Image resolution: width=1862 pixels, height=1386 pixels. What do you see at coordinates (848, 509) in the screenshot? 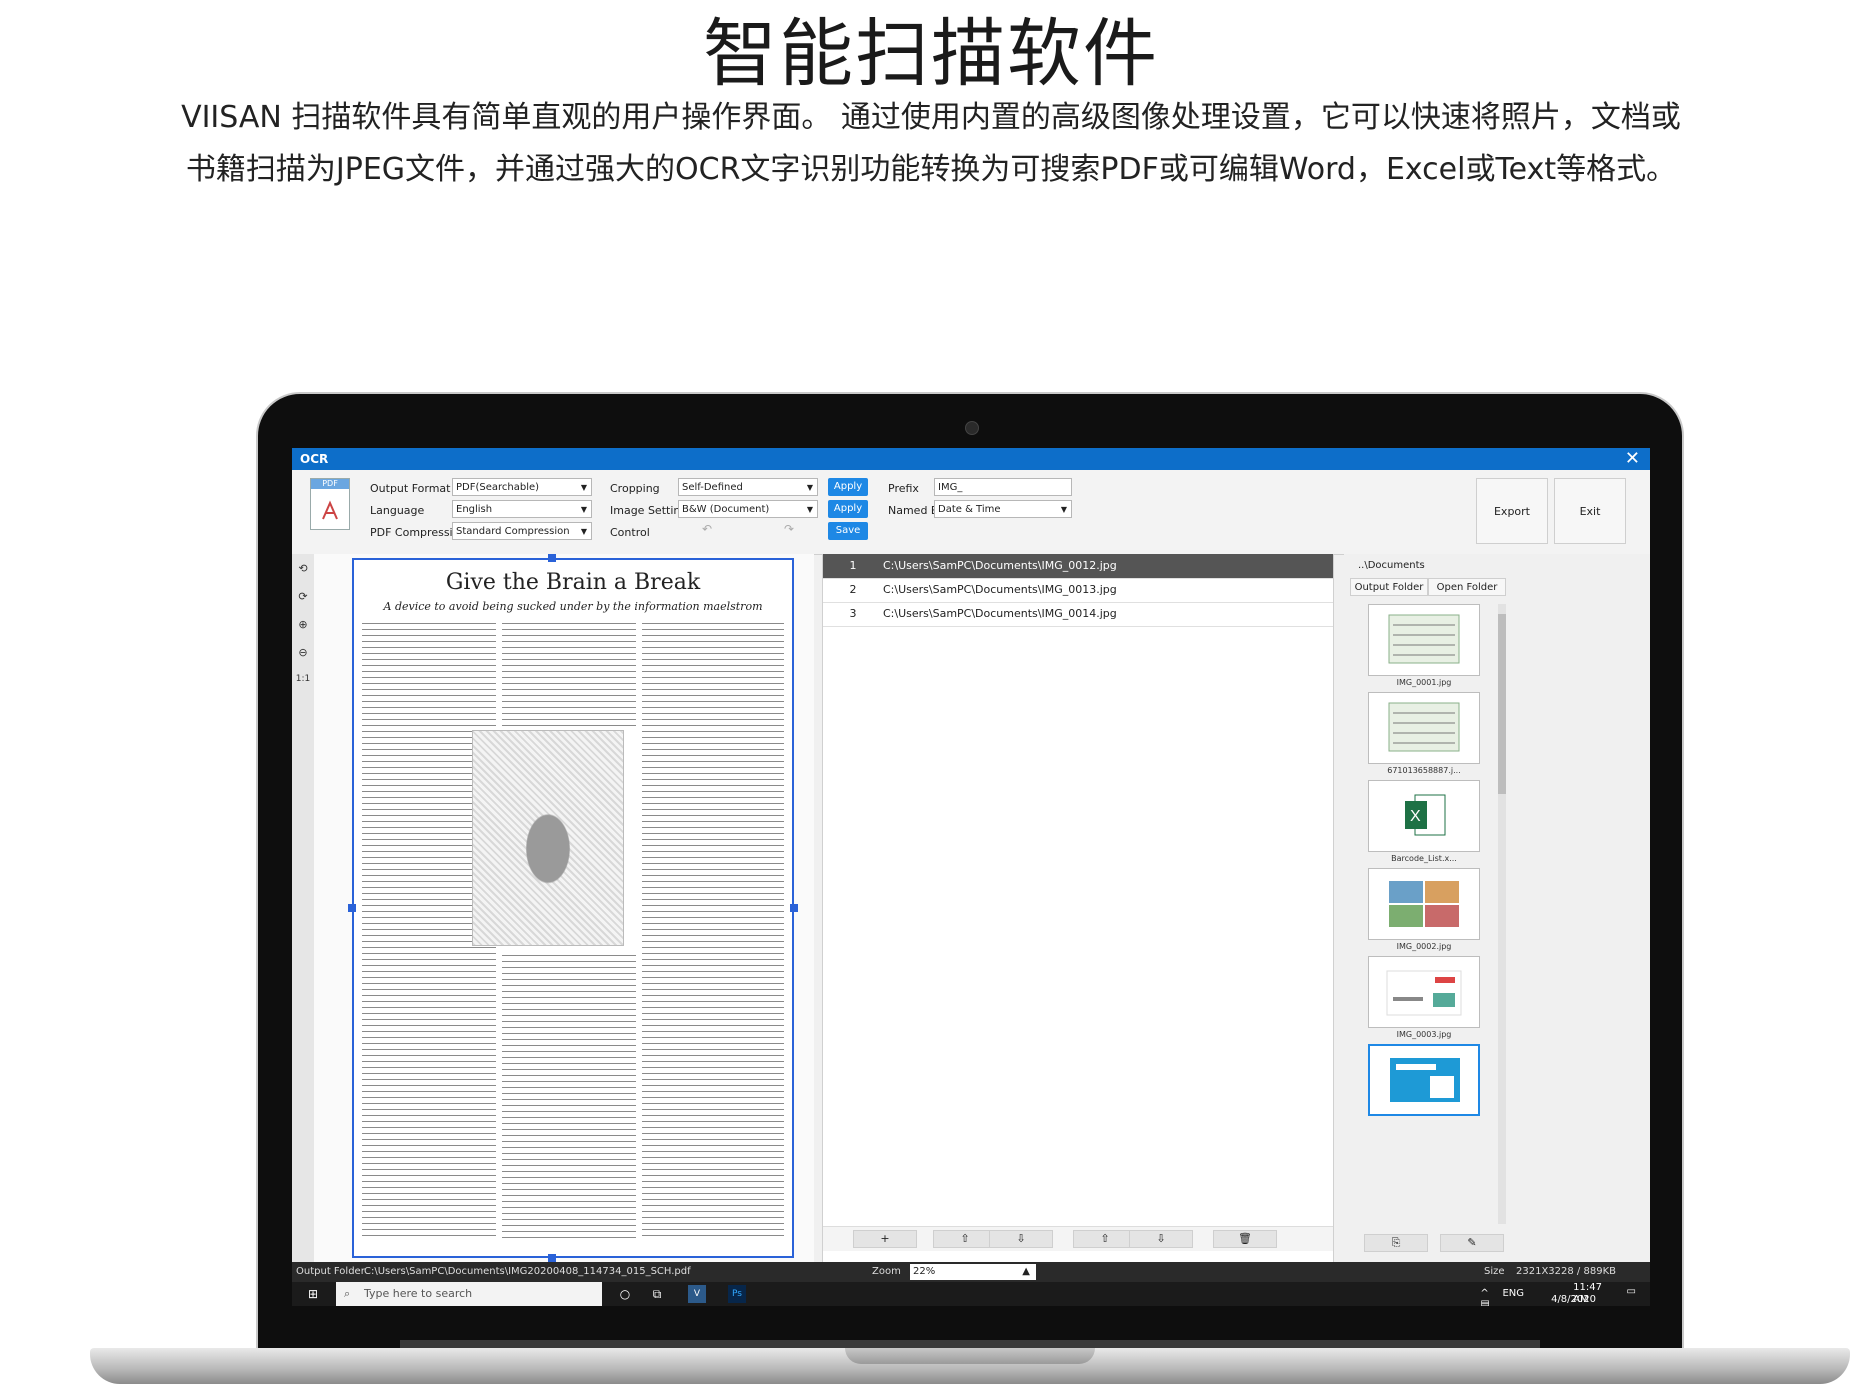
I see `apply-image-settings-button: Apply` at bounding box center [848, 509].